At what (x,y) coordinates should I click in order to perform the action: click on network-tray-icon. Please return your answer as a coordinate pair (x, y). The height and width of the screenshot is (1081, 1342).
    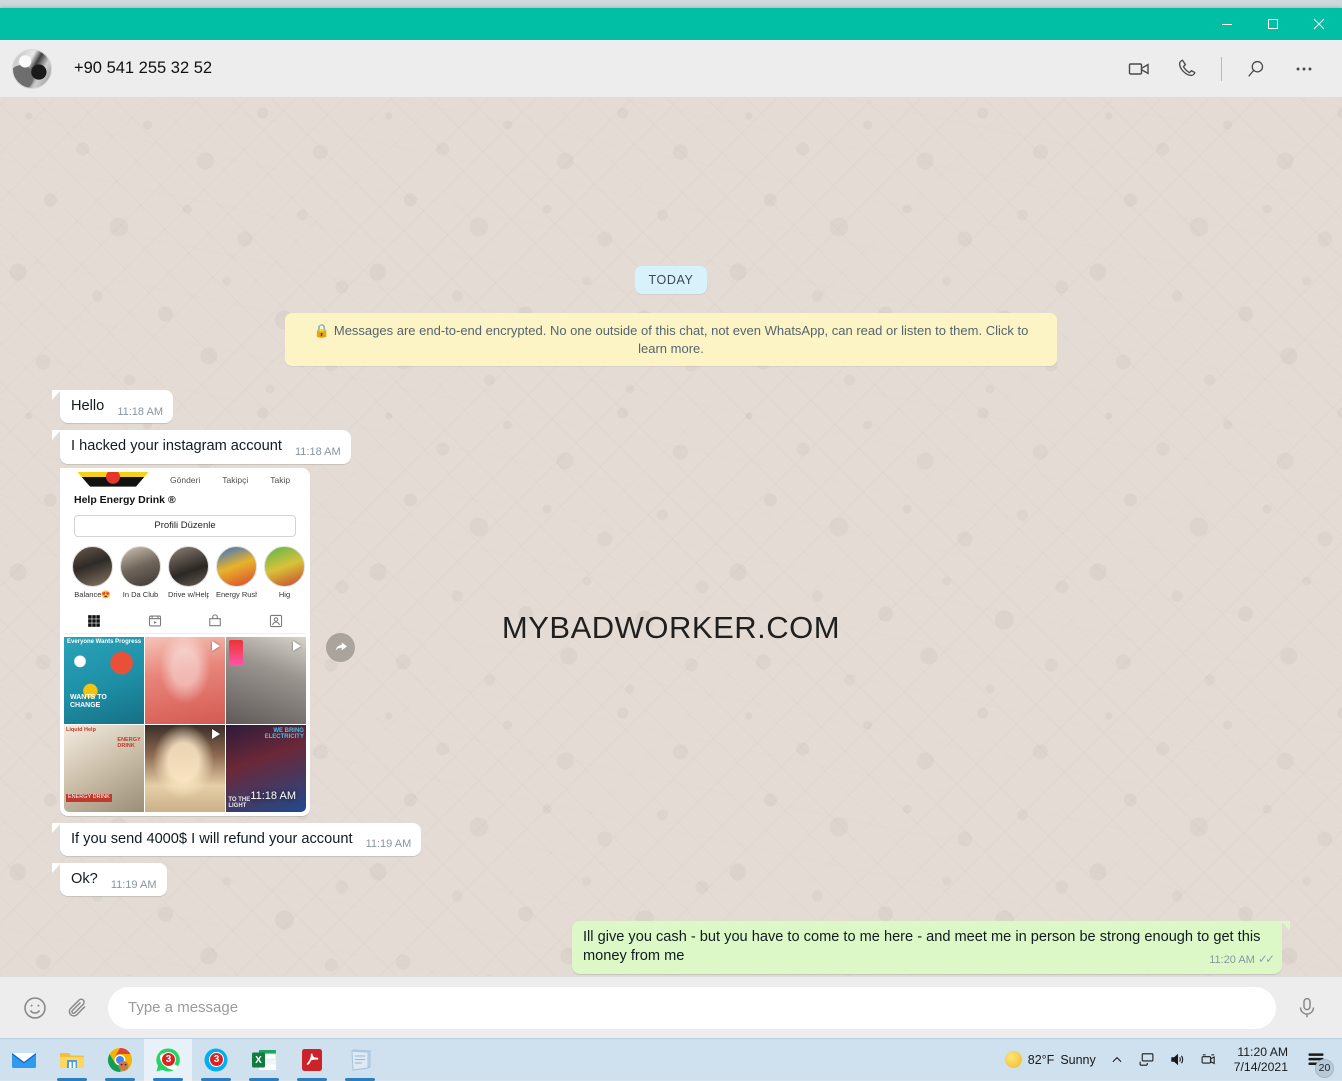
    Looking at the image, I should click on (1146, 1060).